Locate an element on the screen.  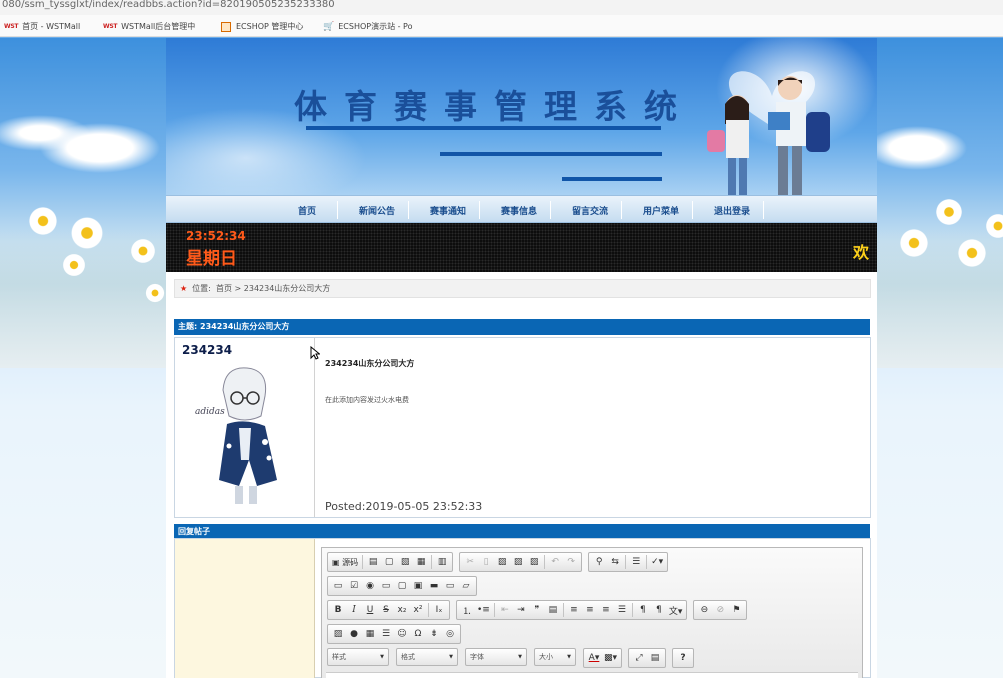
page-break-icon: ⇟ is located at coordinates (434, 634).